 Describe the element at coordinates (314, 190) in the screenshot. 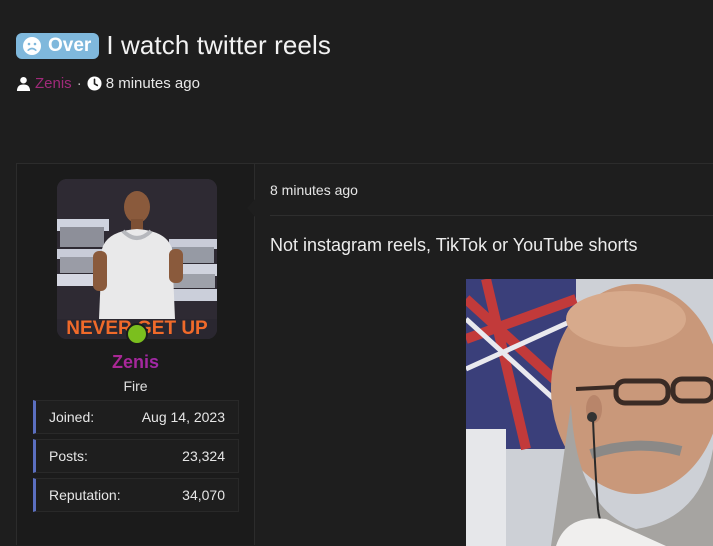

I see `post-date: 8 minutes ago` at that location.